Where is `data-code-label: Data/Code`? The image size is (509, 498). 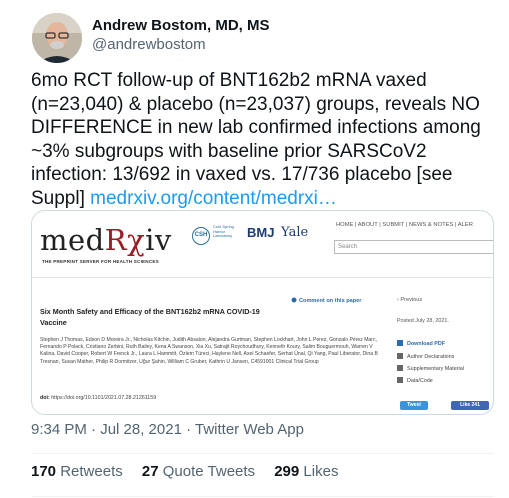
data-code-label: Data/Code is located at coordinates (420, 381).